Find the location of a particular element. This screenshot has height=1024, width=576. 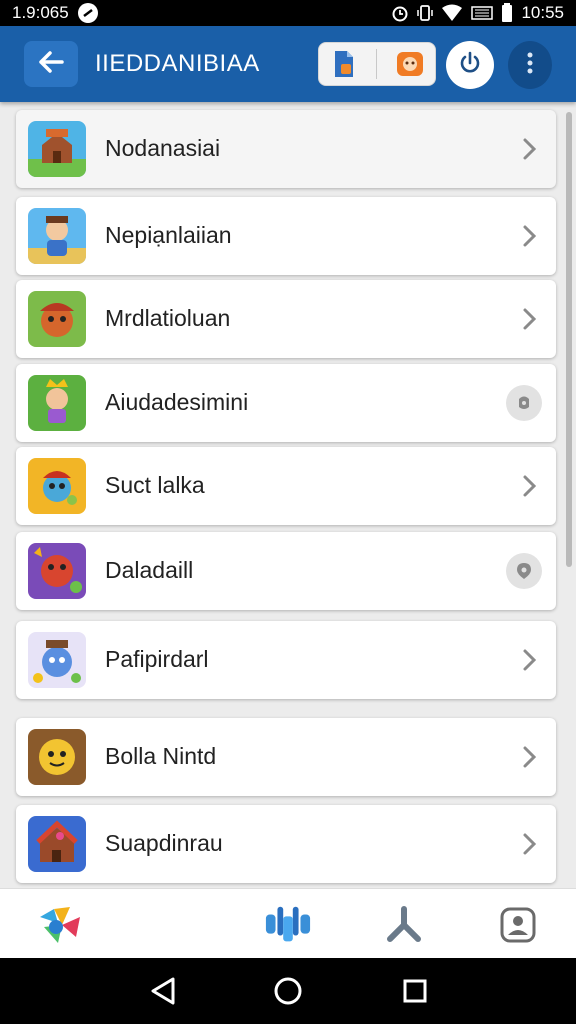

more-vert-icon is located at coordinates (530, 65).